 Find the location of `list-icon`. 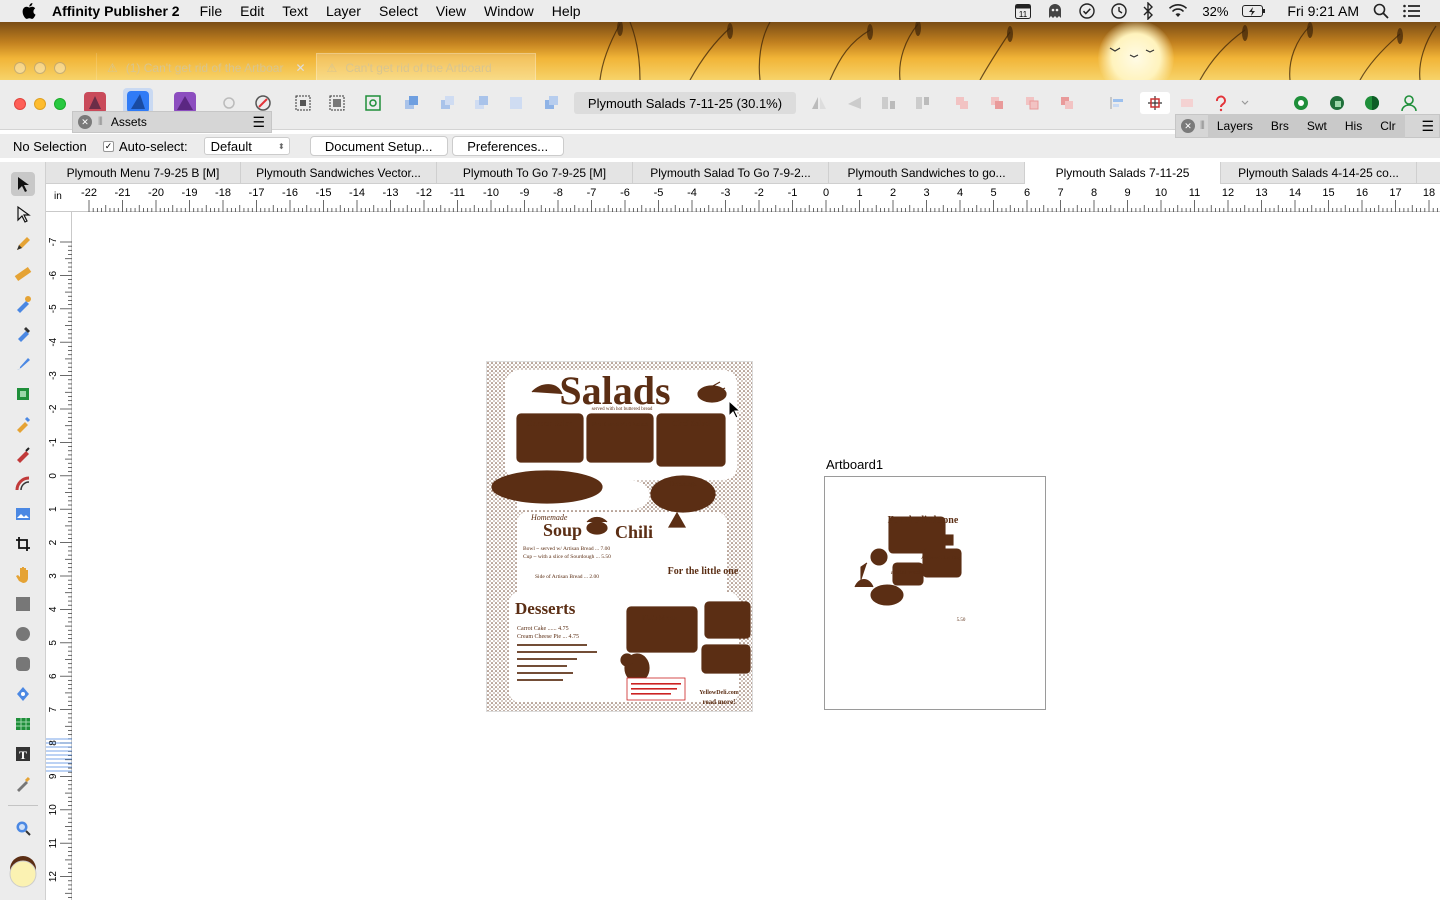

list-icon is located at coordinates (1412, 11).